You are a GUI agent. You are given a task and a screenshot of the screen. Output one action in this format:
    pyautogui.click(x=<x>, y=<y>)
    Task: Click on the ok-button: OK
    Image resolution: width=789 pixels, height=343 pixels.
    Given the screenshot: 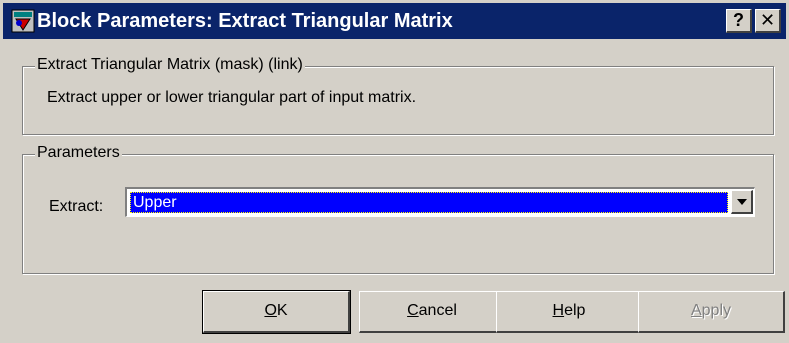 What is the action you would take?
    pyautogui.click(x=276, y=312)
    